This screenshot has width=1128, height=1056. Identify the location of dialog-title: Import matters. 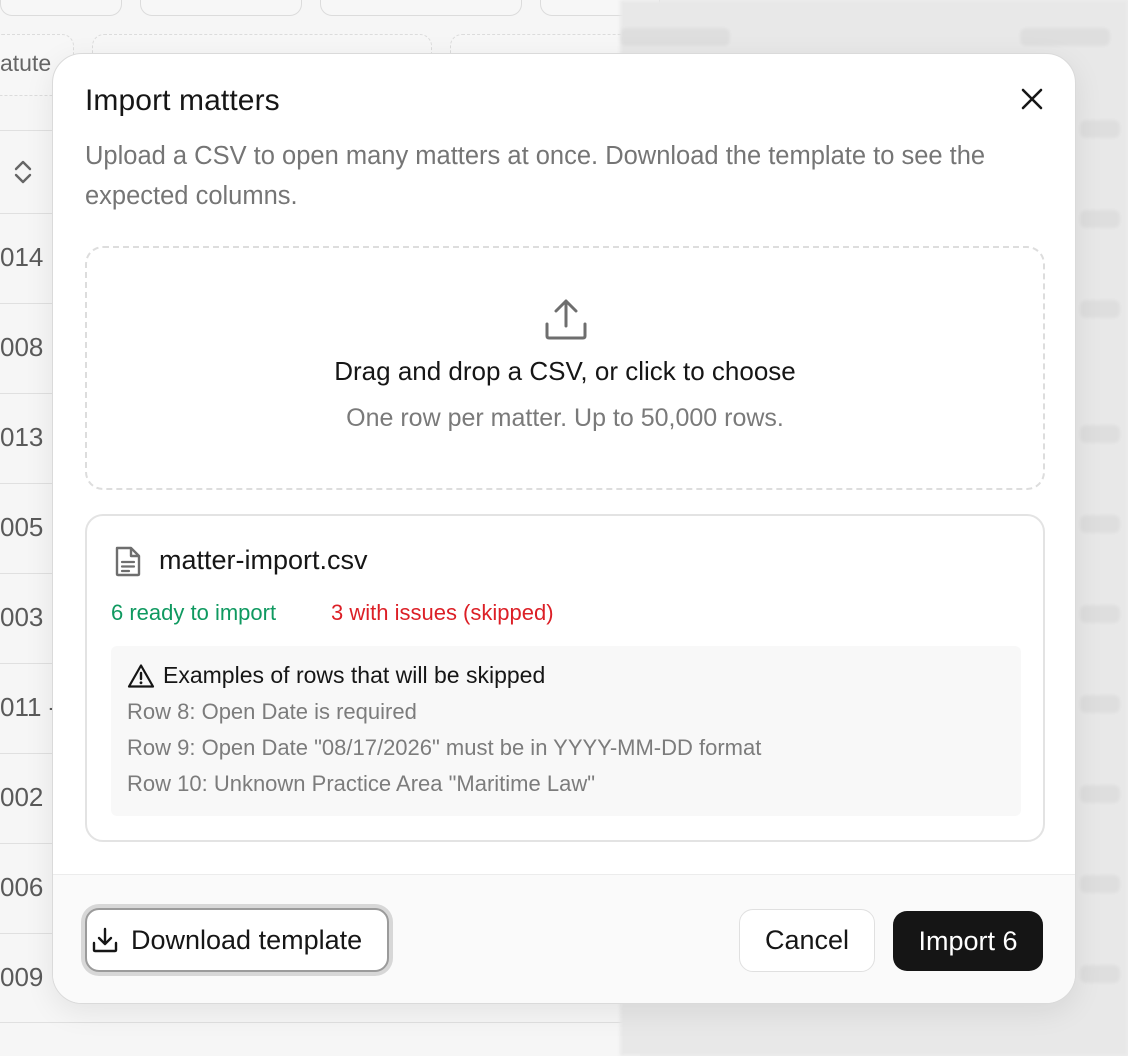
(182, 100).